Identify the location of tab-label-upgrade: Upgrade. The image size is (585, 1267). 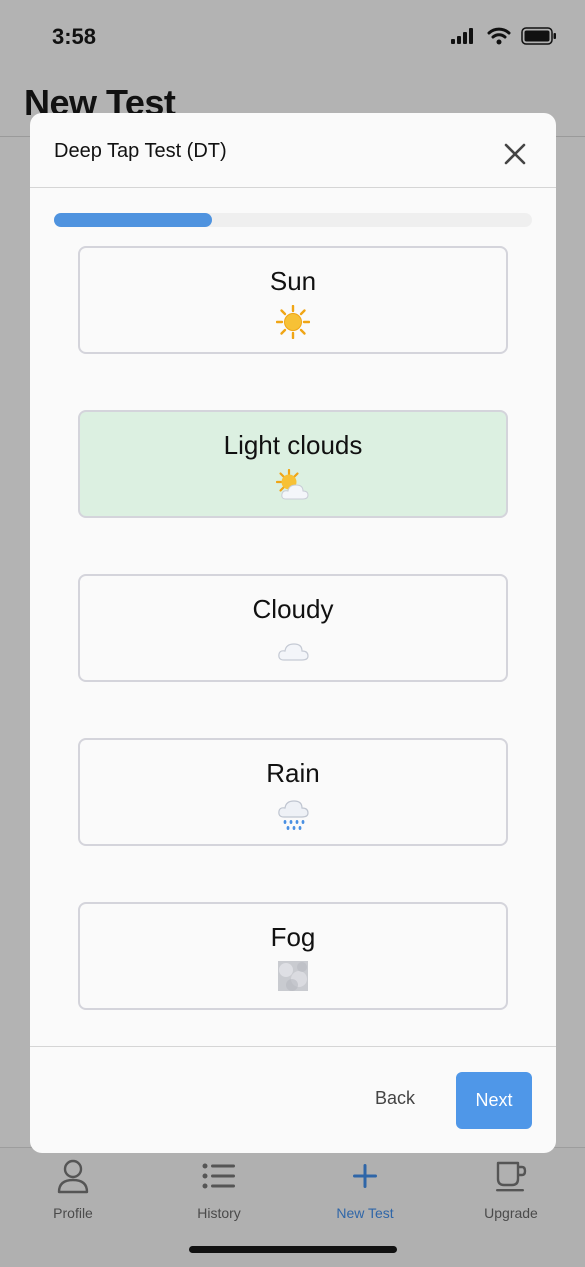
(511, 1213).